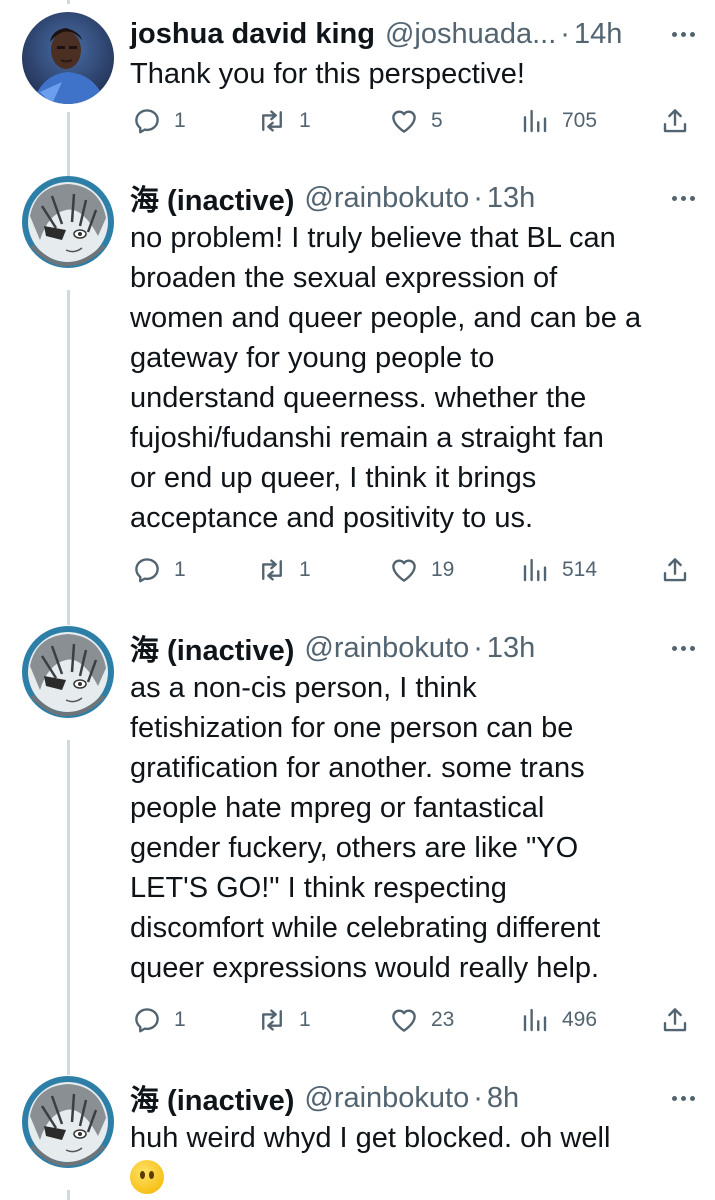 The height and width of the screenshot is (1200, 715). What do you see at coordinates (503, 1098) in the screenshot?
I see `timestamp: 8h` at bounding box center [503, 1098].